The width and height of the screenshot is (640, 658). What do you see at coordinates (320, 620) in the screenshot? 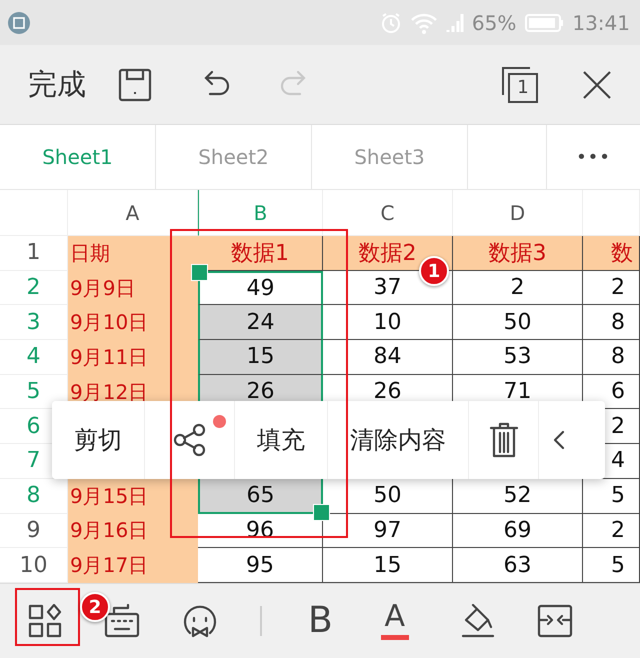
I see `bold-button: B` at bounding box center [320, 620].